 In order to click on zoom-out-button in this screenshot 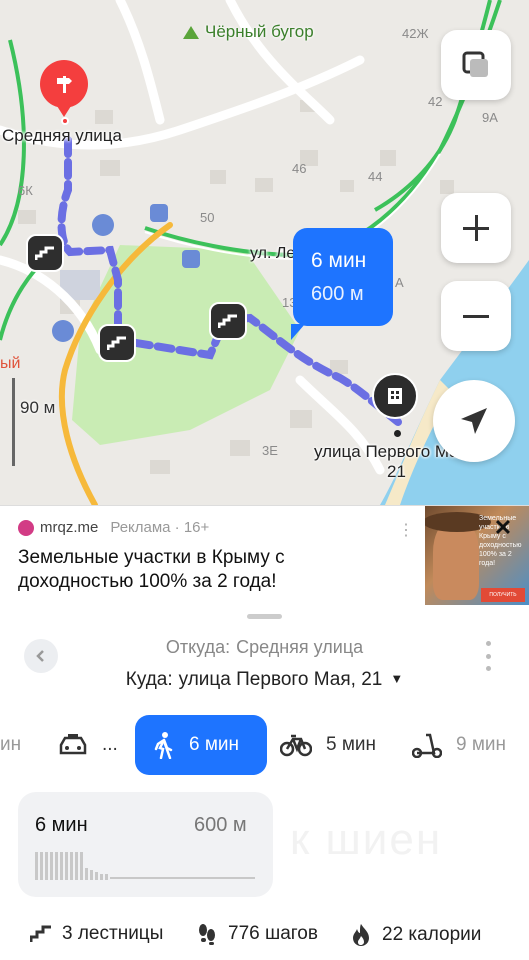, I will do `click(476, 316)`.